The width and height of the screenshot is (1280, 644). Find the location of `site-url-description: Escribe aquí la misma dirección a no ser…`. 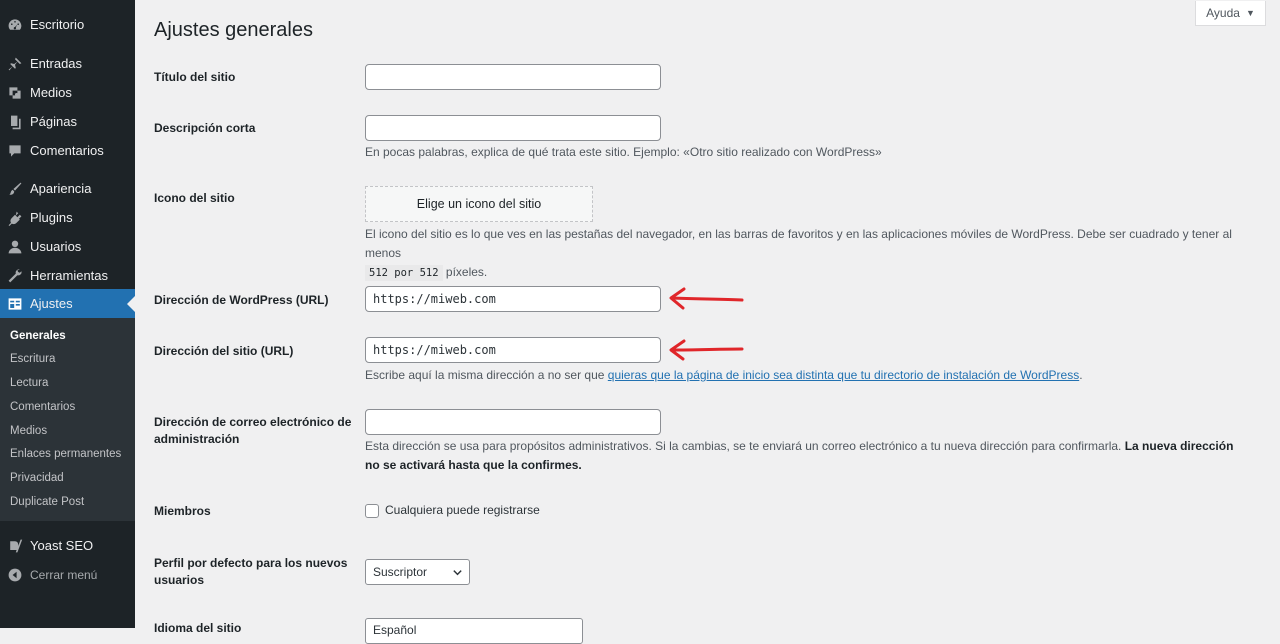

site-url-description: Escribe aquí la misma dirección a no ser… is located at coordinates (805, 375).